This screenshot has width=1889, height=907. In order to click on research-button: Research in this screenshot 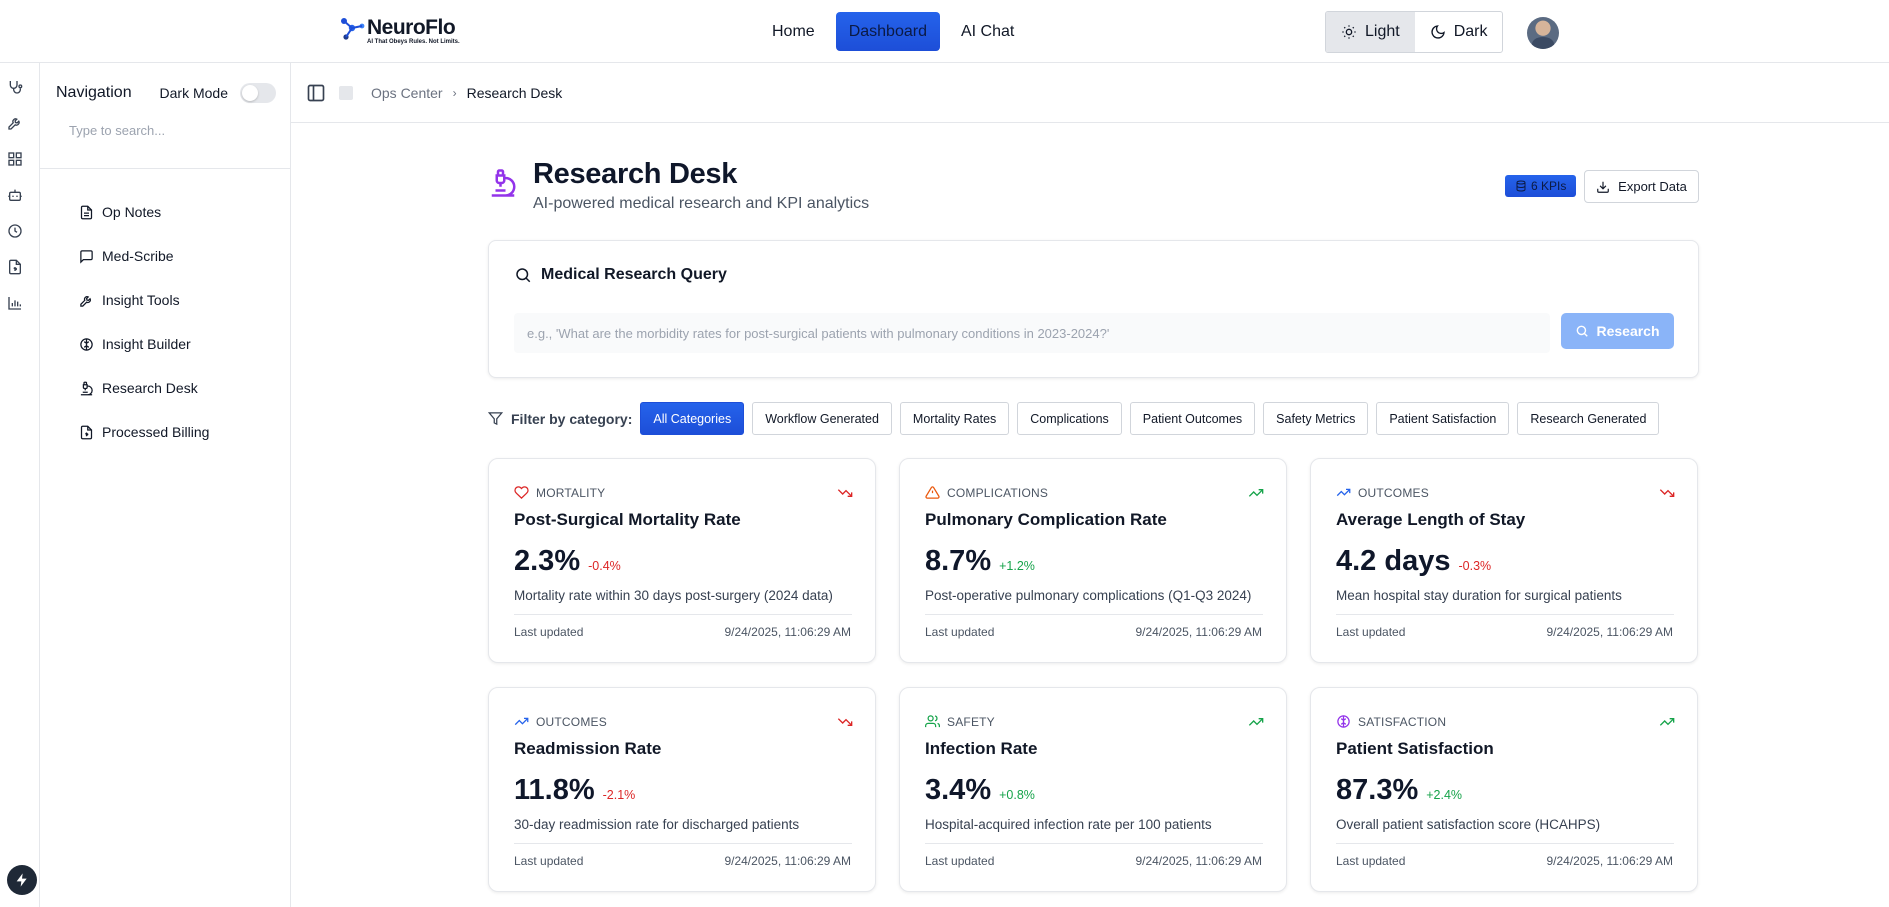, I will do `click(1617, 331)`.